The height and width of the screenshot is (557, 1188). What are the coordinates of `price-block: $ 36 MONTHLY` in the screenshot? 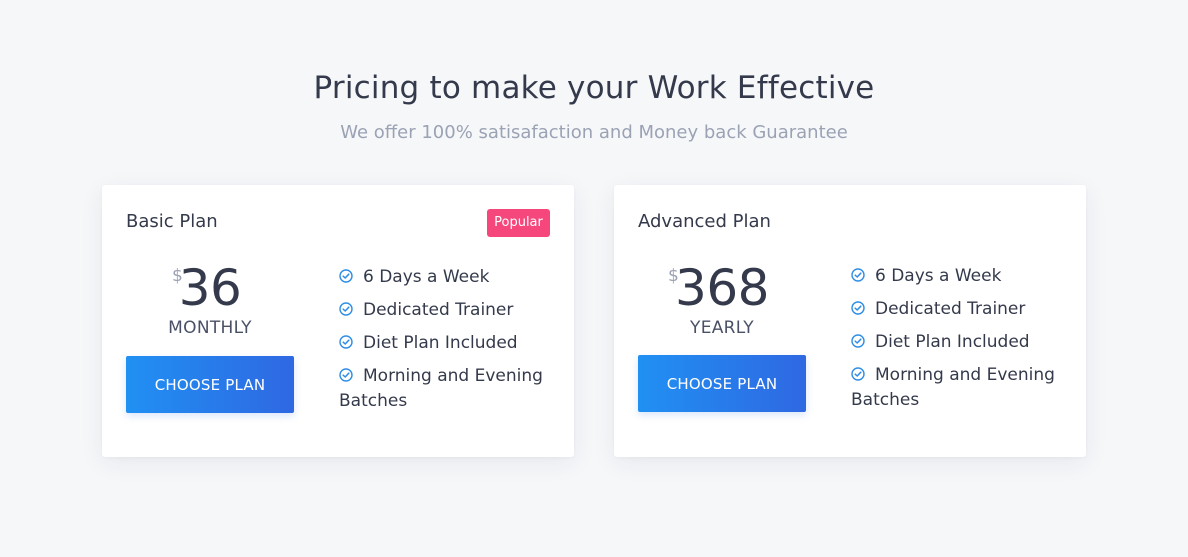 It's located at (210, 299).